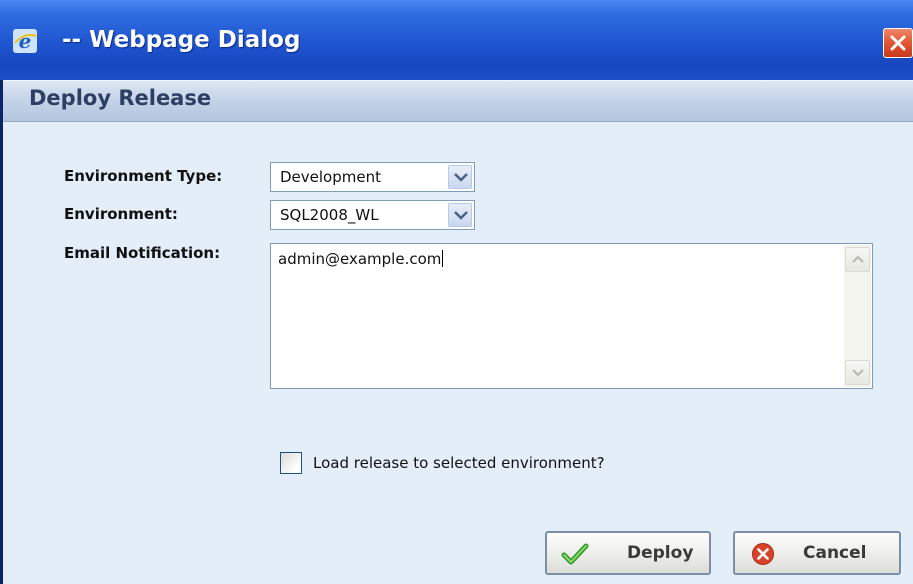  I want to click on environment-type-value: Development, so click(330, 177).